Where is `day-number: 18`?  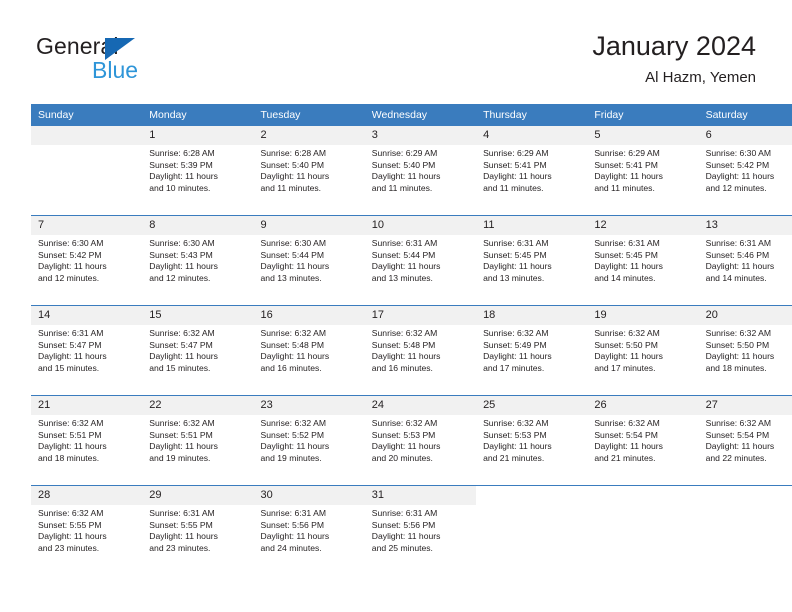
day-number: 18 is located at coordinates (532, 315).